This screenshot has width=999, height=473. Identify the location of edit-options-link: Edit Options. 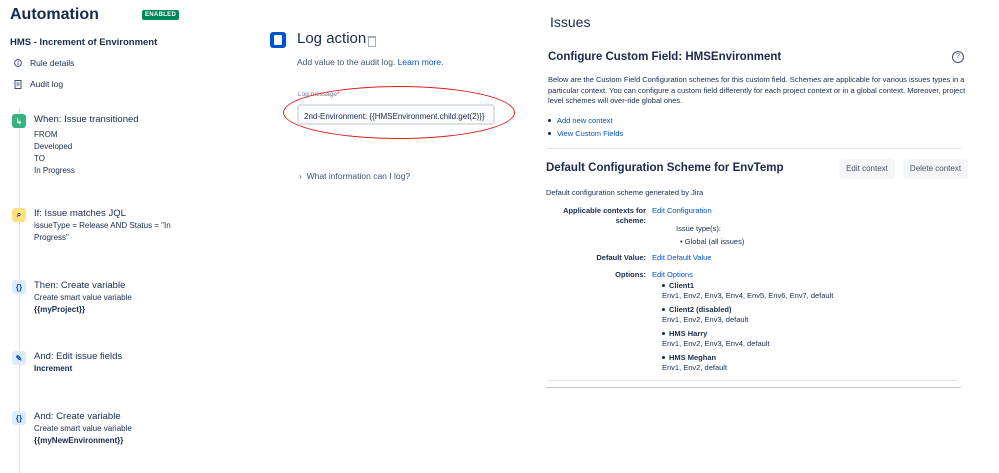
(672, 274).